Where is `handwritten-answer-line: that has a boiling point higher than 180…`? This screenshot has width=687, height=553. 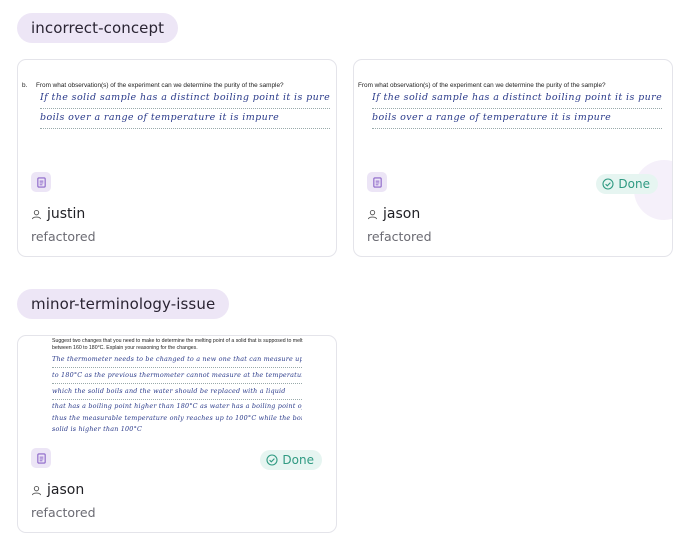 handwritten-answer-line: that has a boiling point higher than 180… is located at coordinates (177, 406).